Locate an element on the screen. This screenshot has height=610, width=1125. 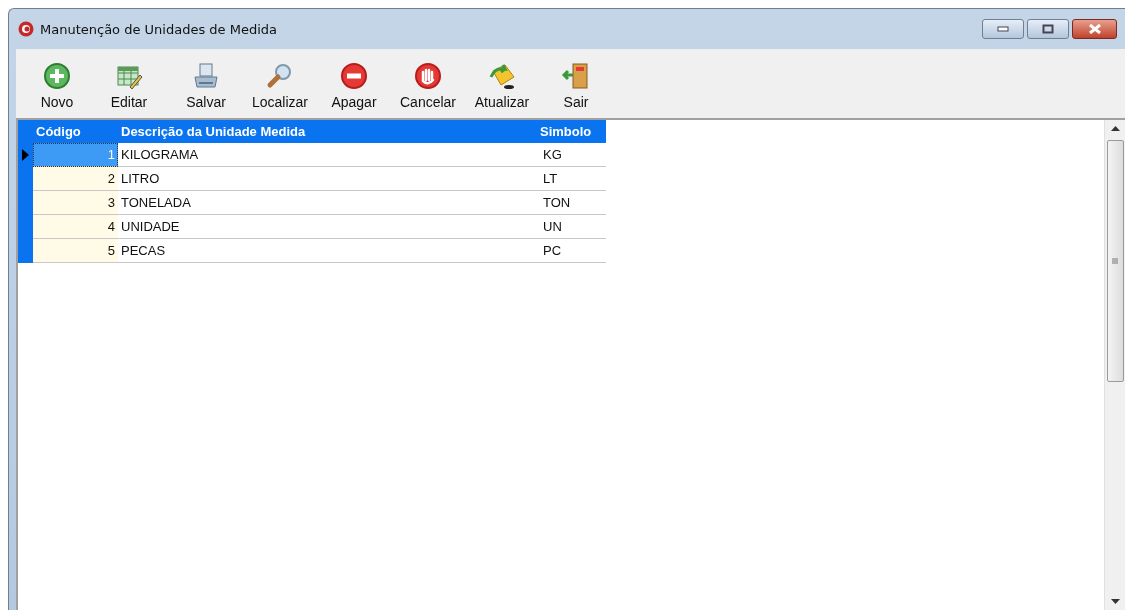
scroll-down-icon is located at coordinates (1115, 601).